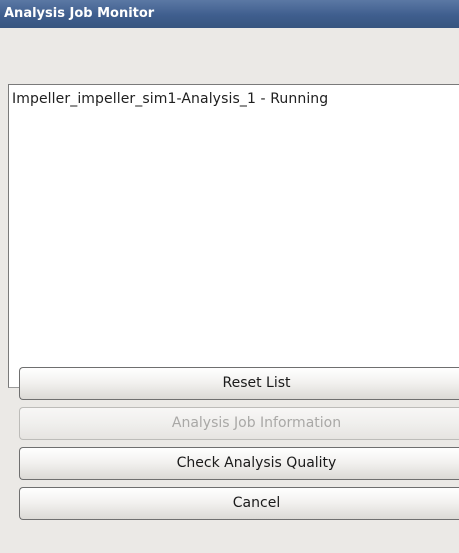 Image resolution: width=459 pixels, height=553 pixels. What do you see at coordinates (79, 13) in the screenshot?
I see `window-title: Analysis Job Monitor` at bounding box center [79, 13].